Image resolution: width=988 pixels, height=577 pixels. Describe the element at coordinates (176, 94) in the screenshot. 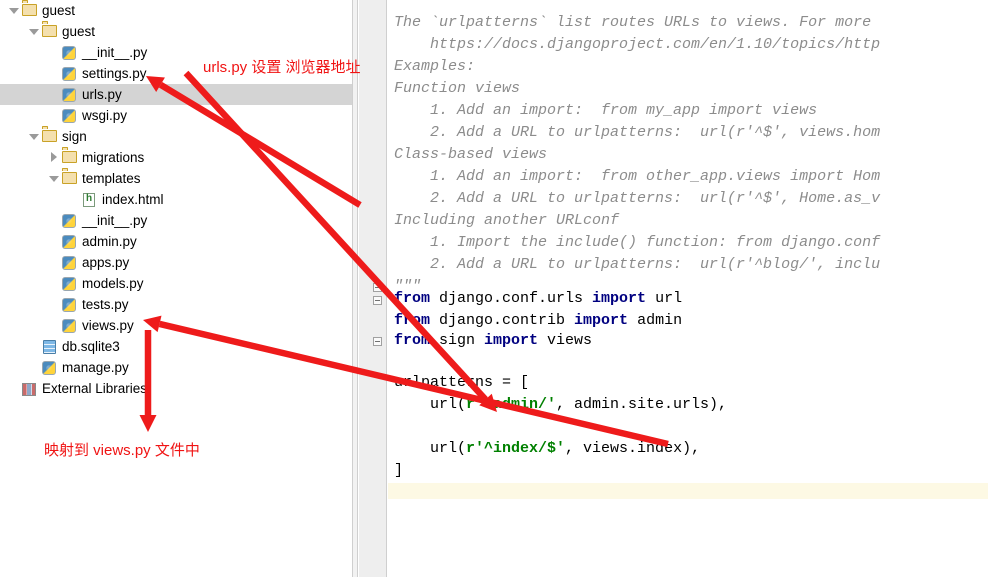

I see `tree-item-urls-py: urls.py` at that location.